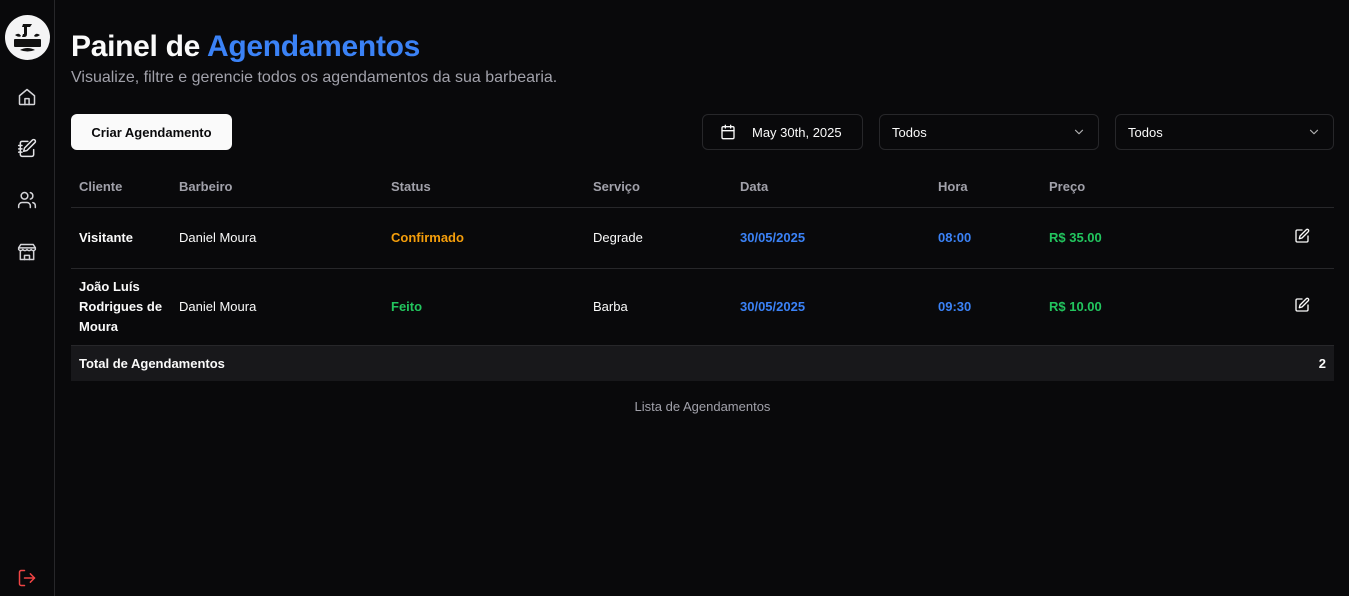 The width and height of the screenshot is (1349, 596). I want to click on column-header-data: Data, so click(831, 187).